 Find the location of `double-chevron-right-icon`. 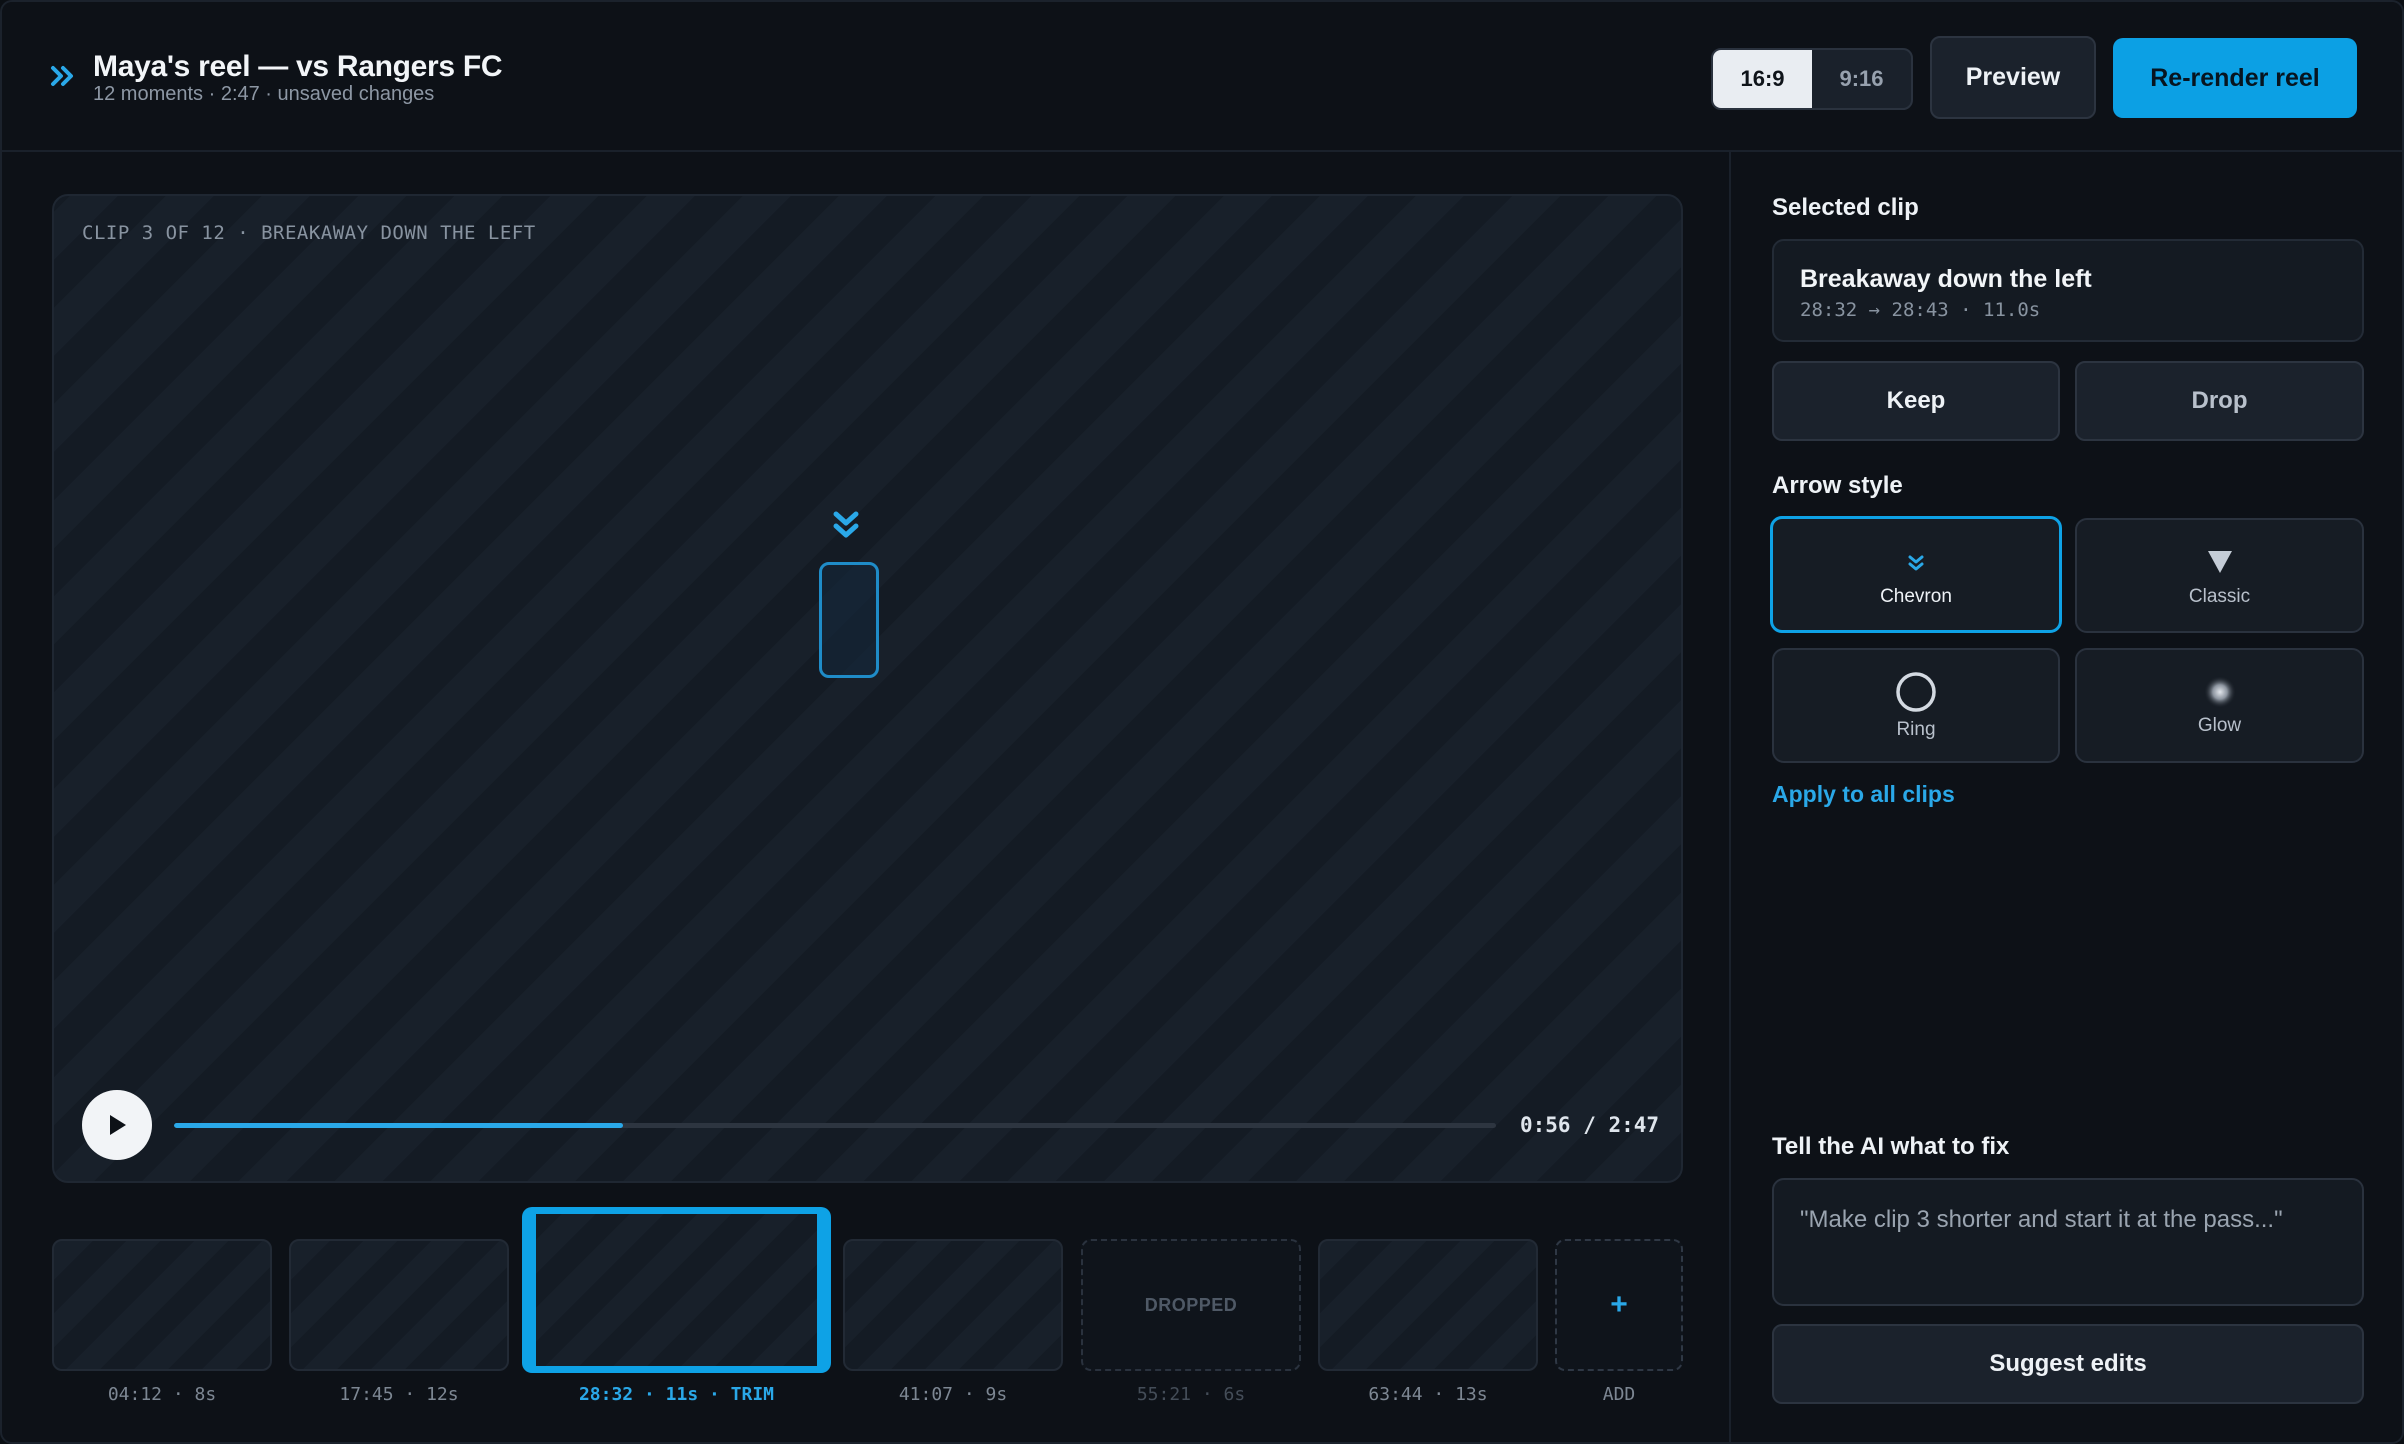

double-chevron-right-icon is located at coordinates (62, 76).